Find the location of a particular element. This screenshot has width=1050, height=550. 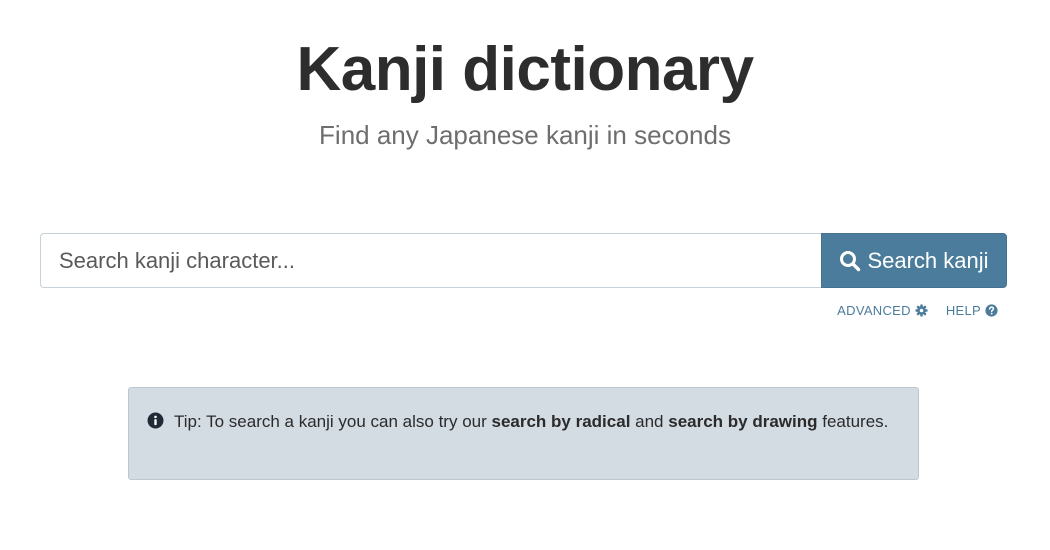

search-button: Search kanji is located at coordinates (914, 260).